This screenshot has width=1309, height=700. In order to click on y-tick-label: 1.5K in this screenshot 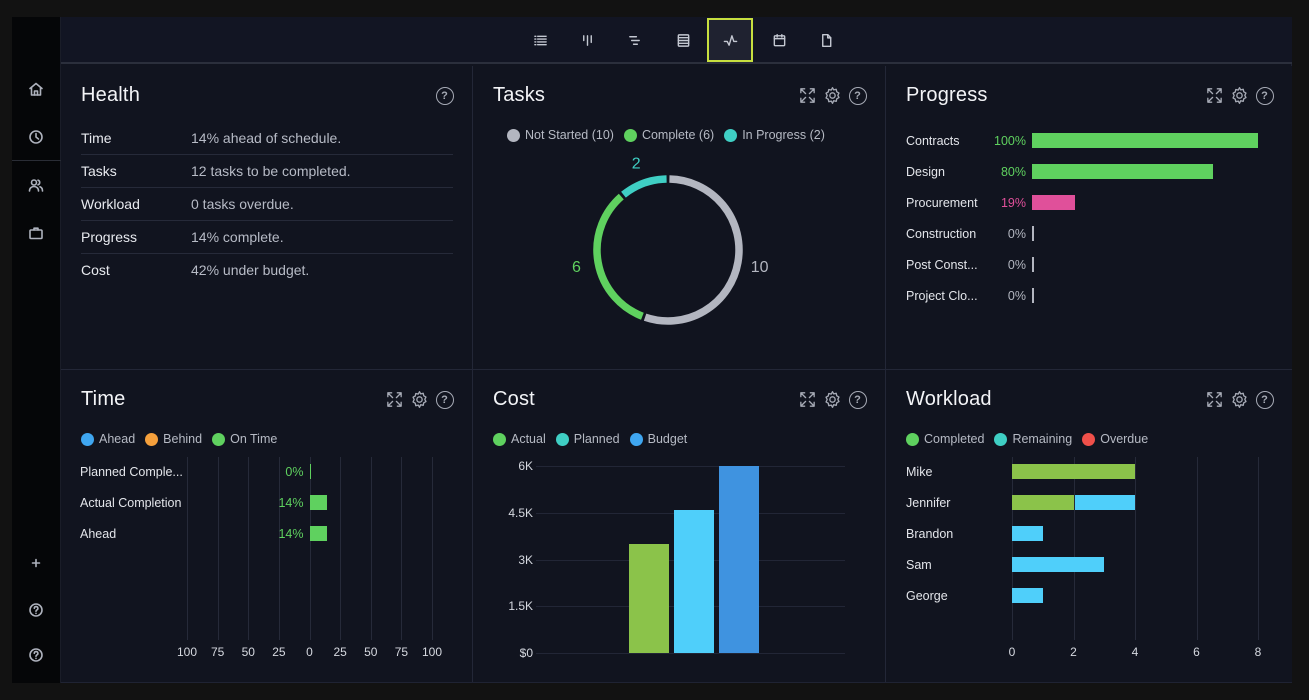, I will do `click(520, 606)`.